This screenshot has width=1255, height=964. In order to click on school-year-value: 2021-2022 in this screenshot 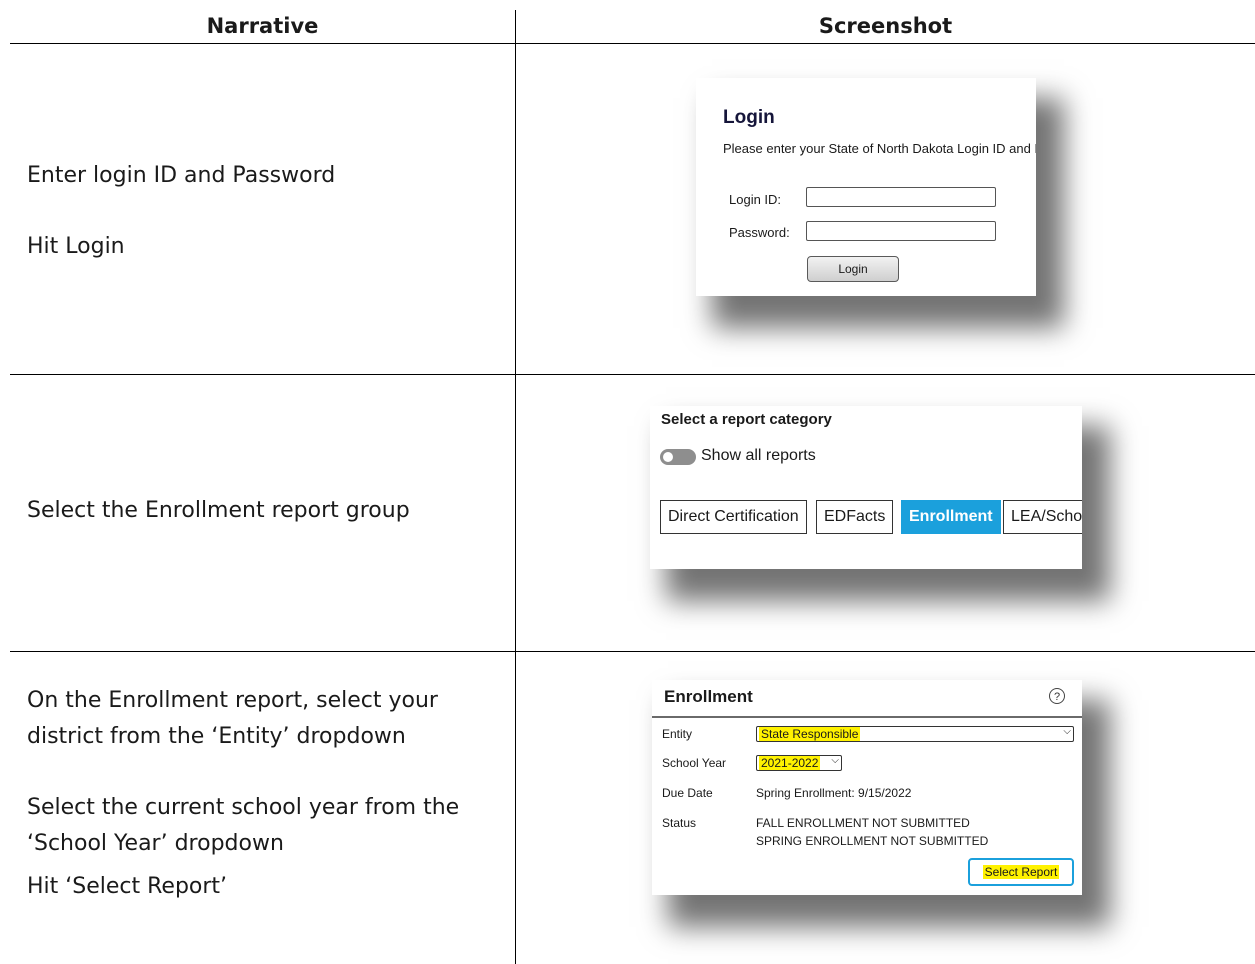, I will do `click(790, 763)`.